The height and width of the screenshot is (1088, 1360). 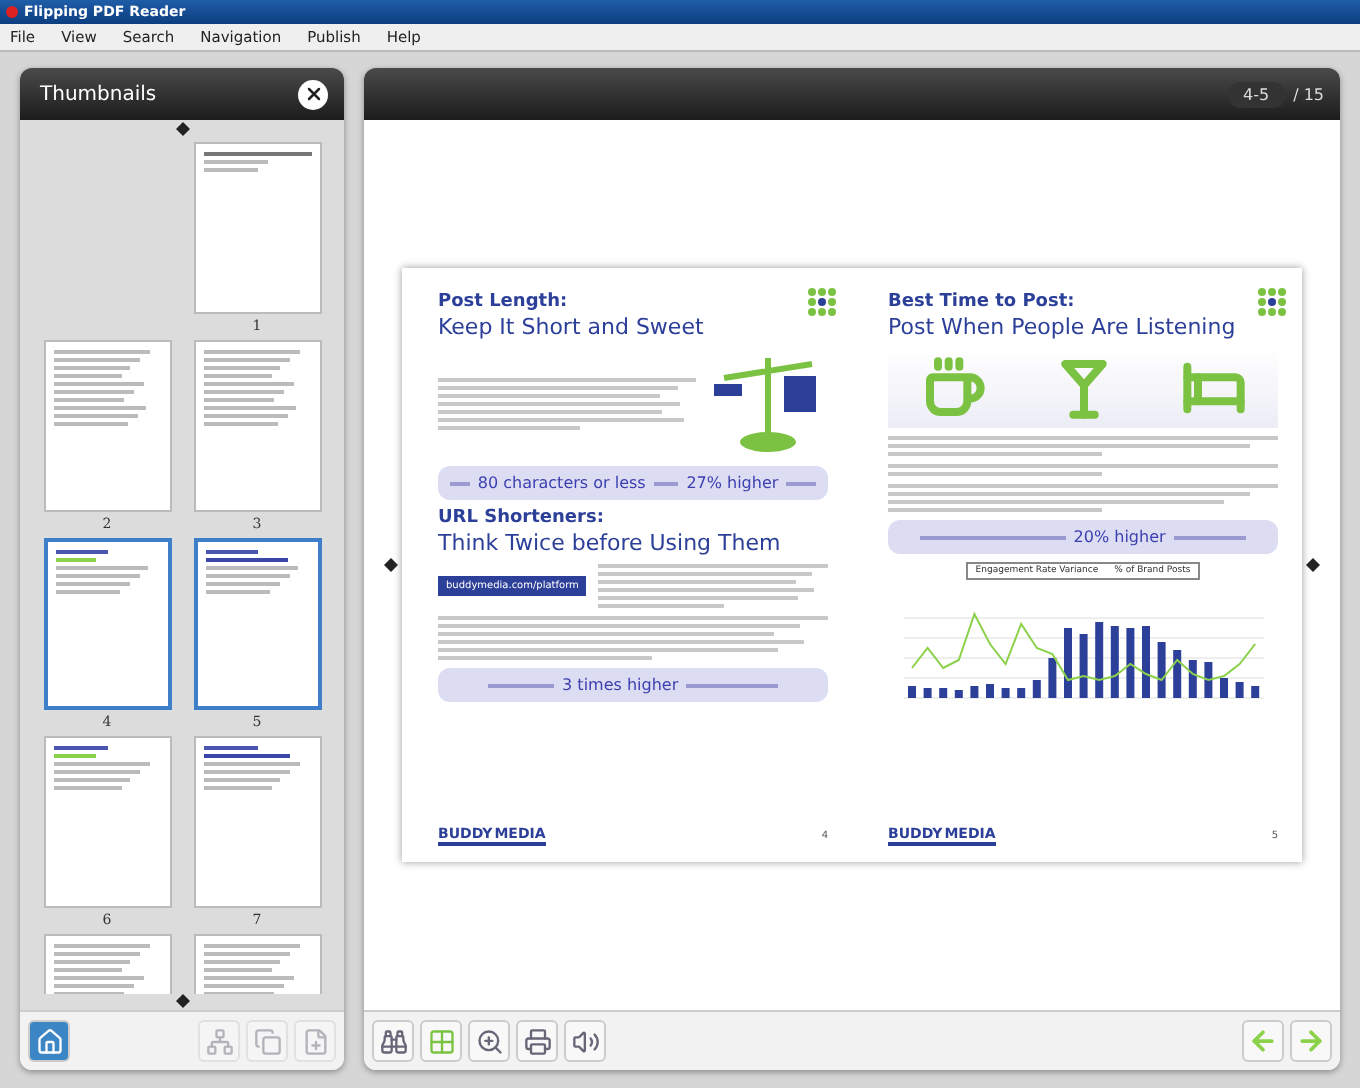 I want to click on app-icon, so click(x=12, y=12).